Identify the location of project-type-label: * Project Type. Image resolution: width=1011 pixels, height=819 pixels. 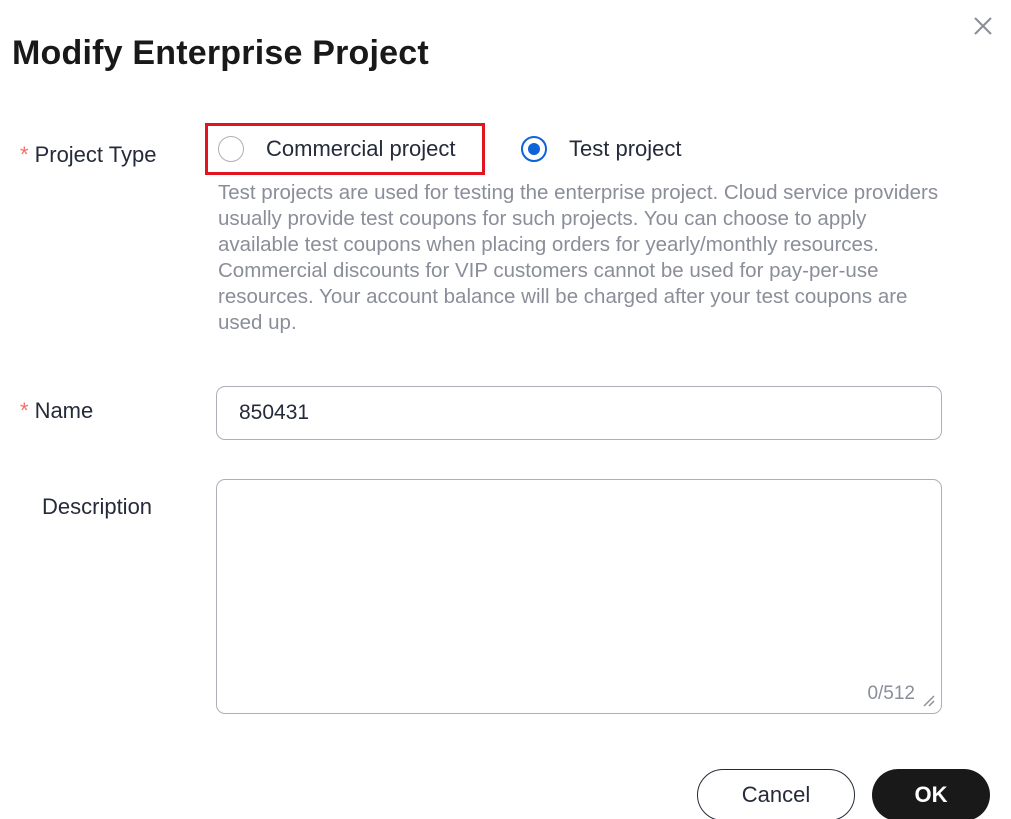
(88, 155).